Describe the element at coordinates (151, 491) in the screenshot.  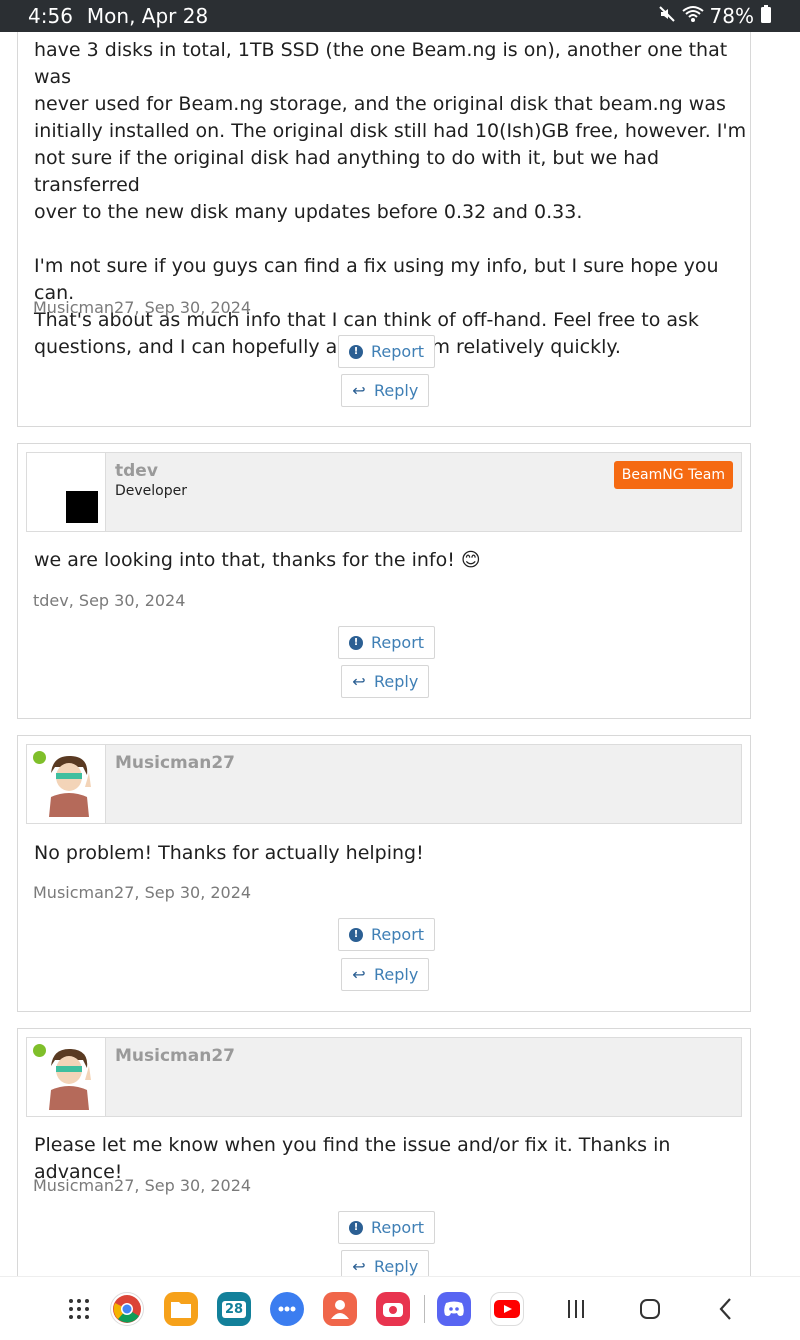
I see `user-title: Developer` at that location.